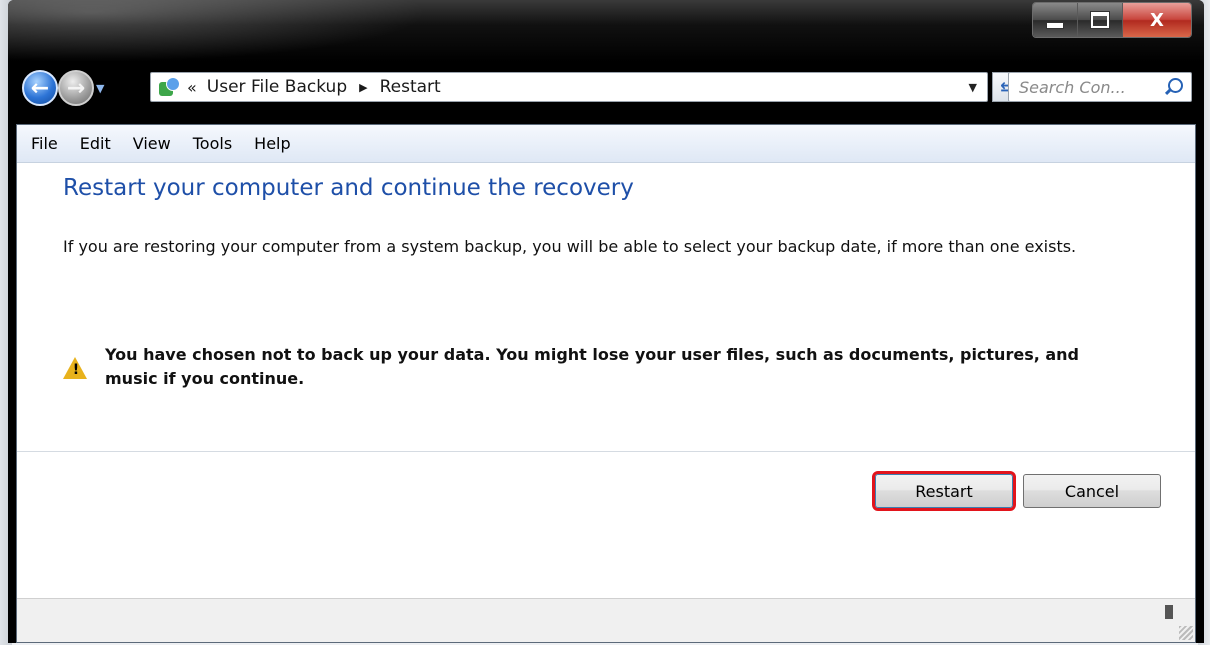 The image size is (1210, 645). Describe the element at coordinates (606, 620) in the screenshot. I see `status-bar` at that location.